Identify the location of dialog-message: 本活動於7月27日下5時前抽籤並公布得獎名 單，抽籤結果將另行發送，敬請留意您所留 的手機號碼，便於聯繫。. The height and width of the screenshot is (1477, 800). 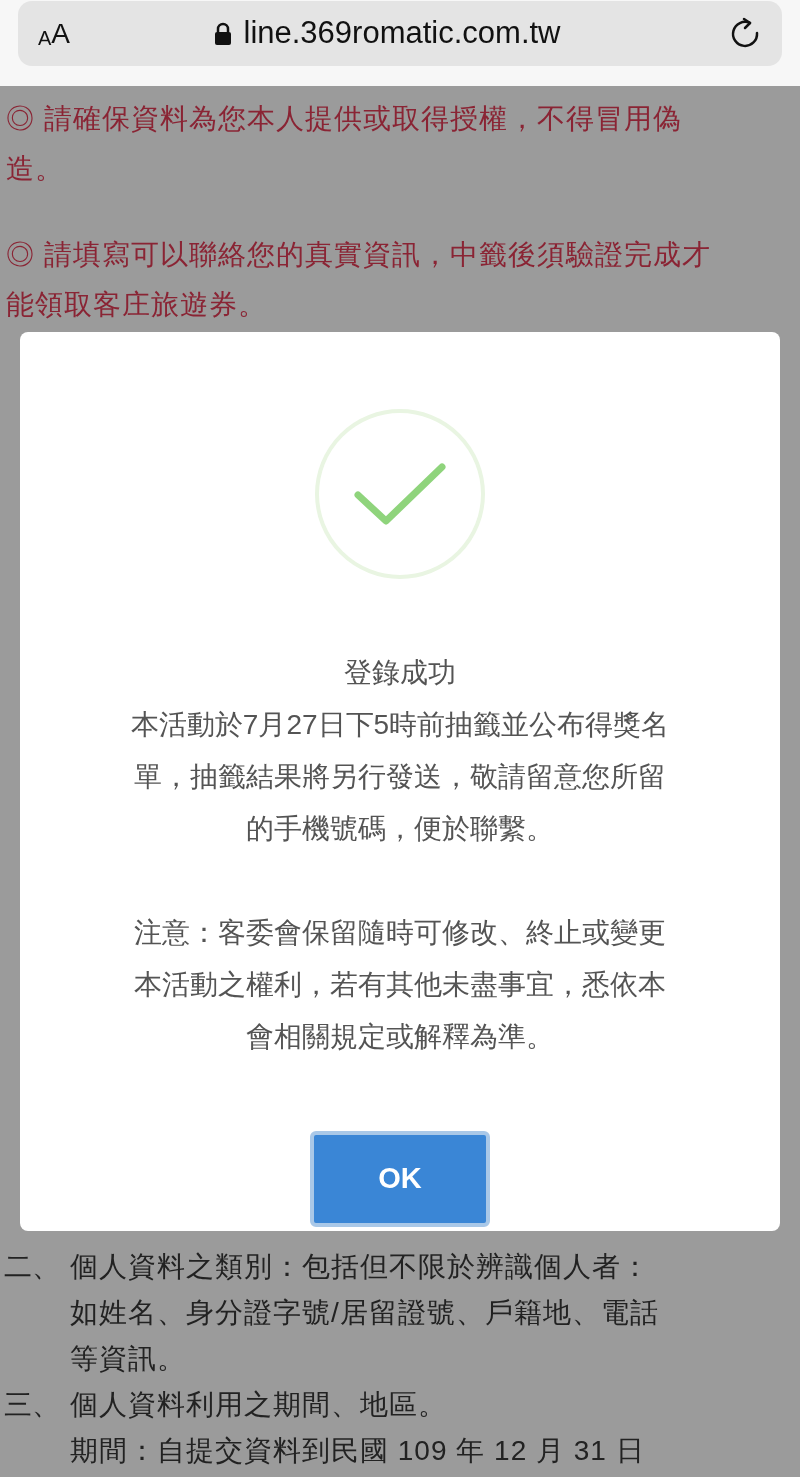
(400, 777).